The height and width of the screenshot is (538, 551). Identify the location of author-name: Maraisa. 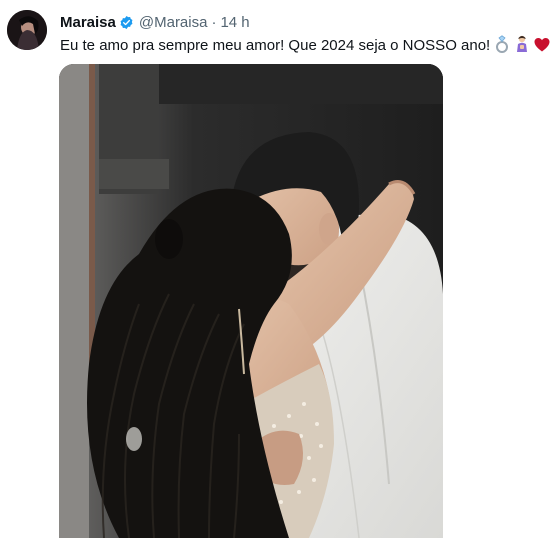
(88, 22).